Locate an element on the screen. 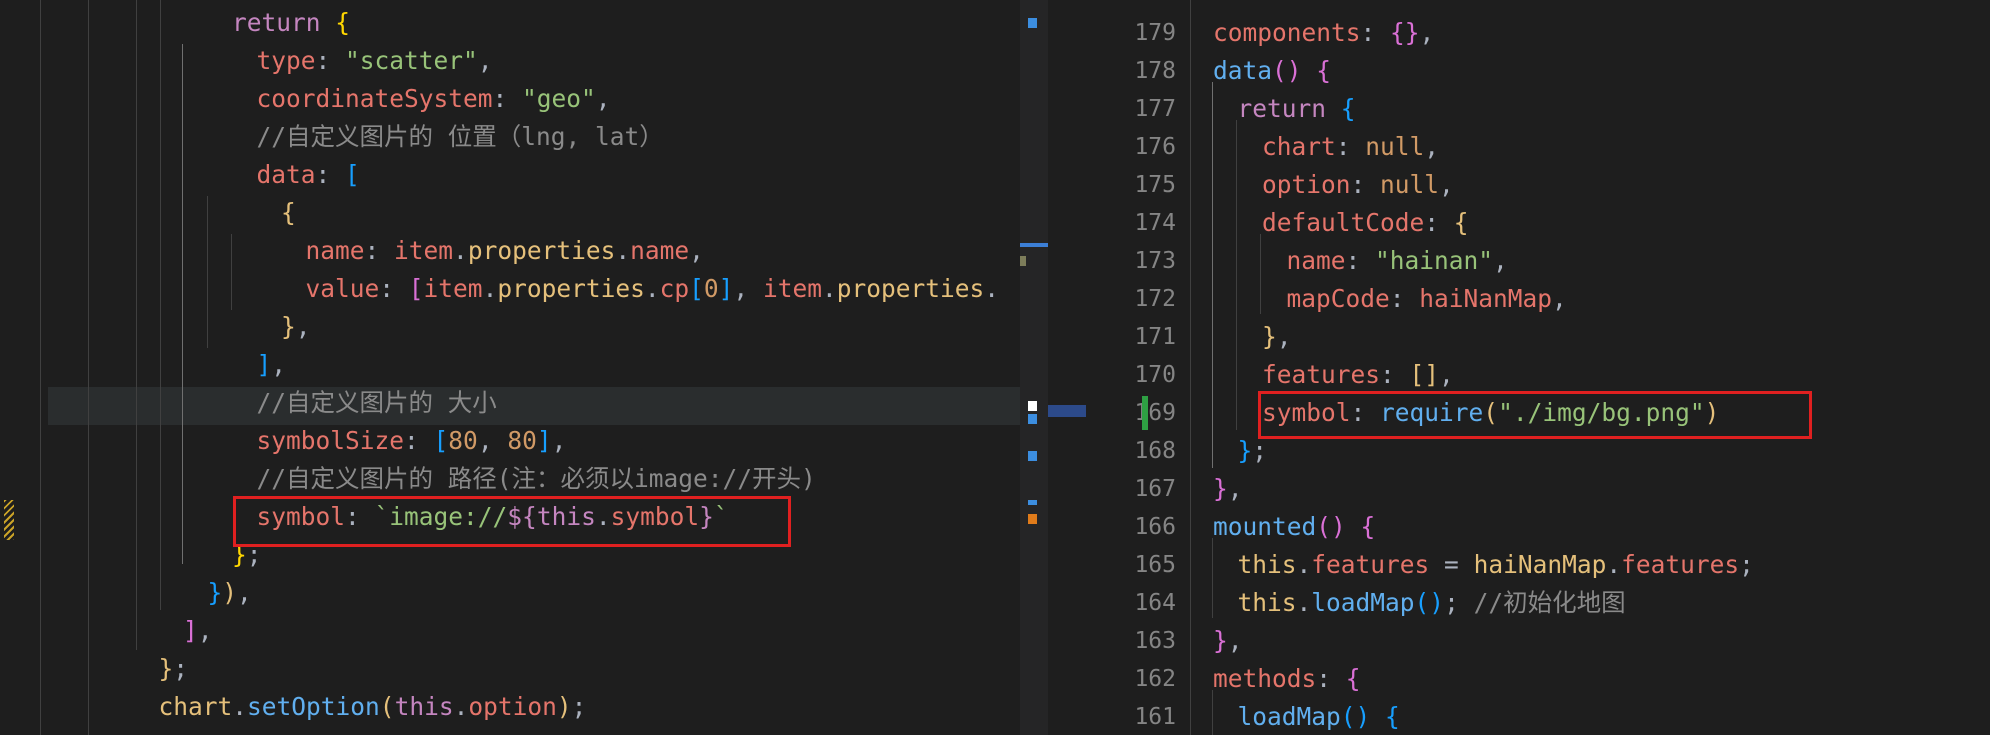 The height and width of the screenshot is (735, 1990). code-line: { is located at coordinates (510, 213).